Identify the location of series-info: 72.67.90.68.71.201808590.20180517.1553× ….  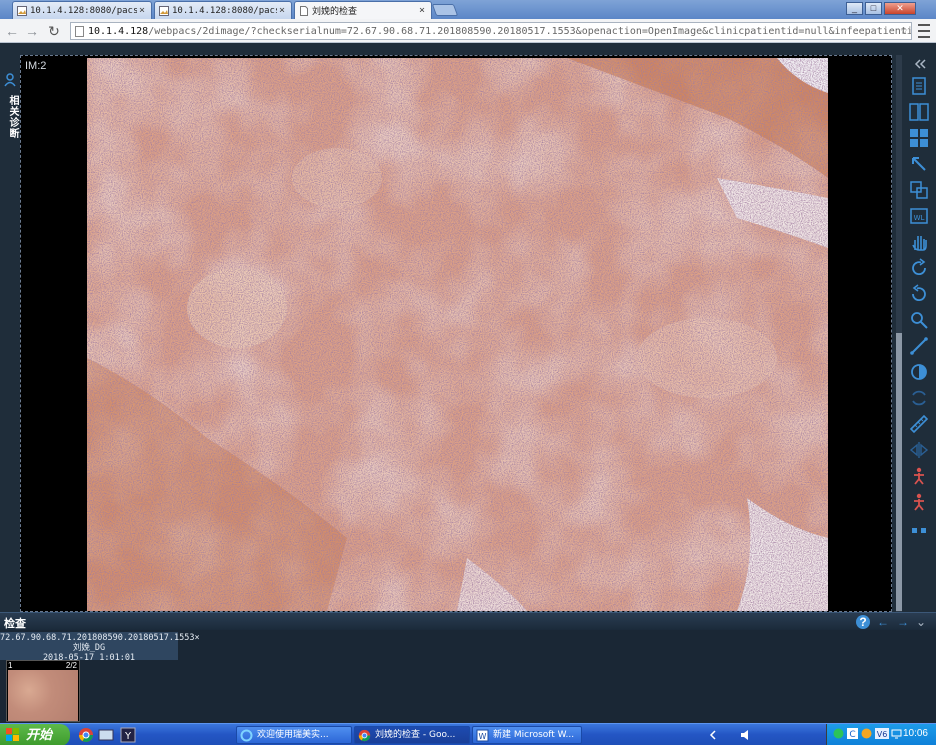
(100, 647).